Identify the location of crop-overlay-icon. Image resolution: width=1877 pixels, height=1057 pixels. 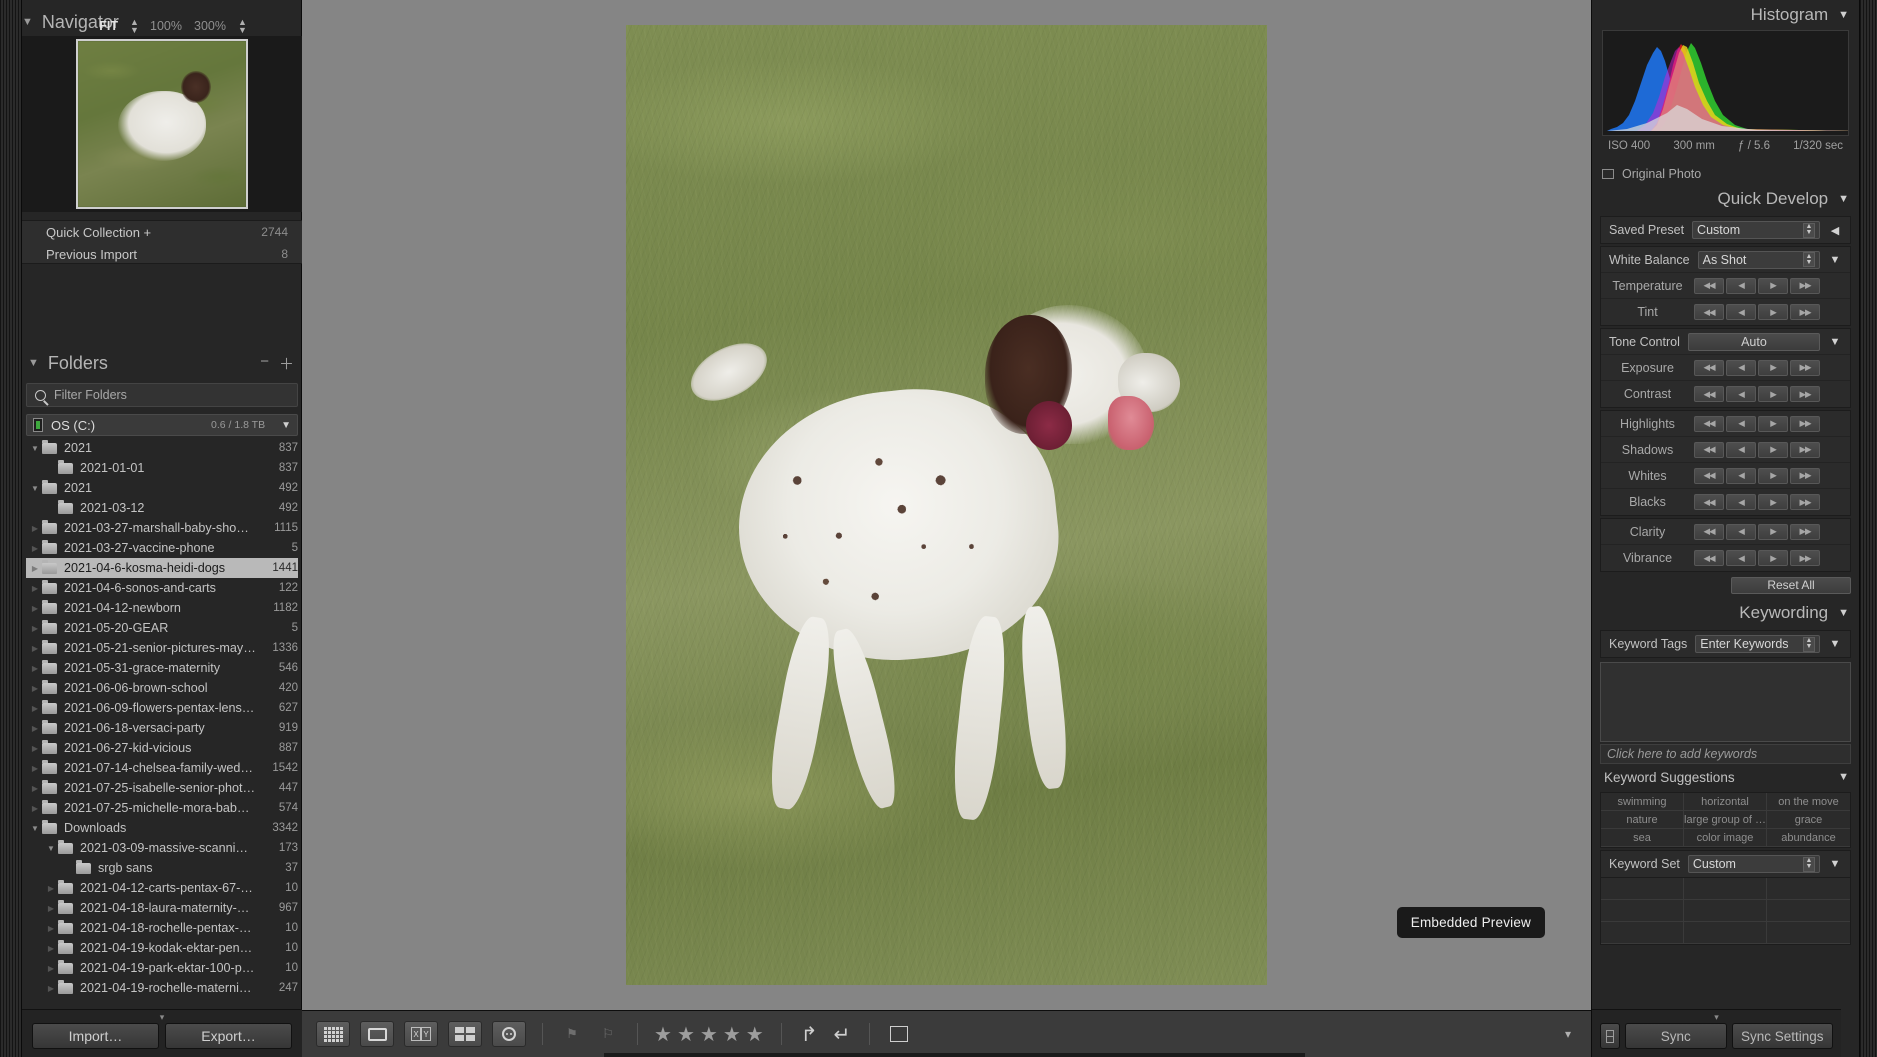
(899, 1034).